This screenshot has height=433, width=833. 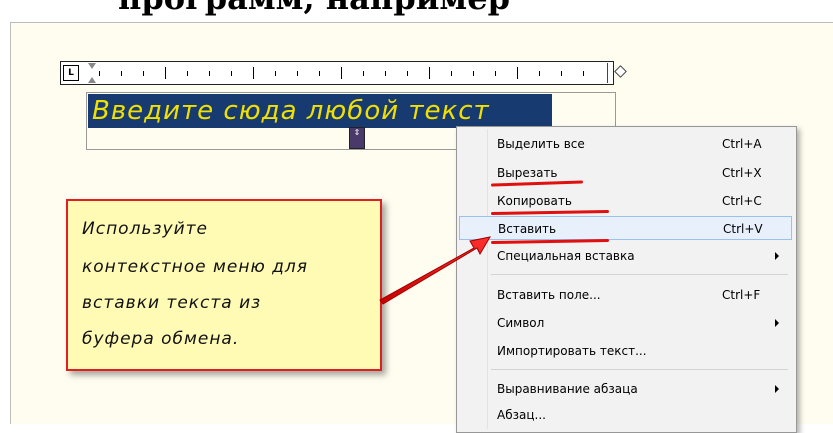 I want to click on callout-arrow, so click(x=435, y=270).